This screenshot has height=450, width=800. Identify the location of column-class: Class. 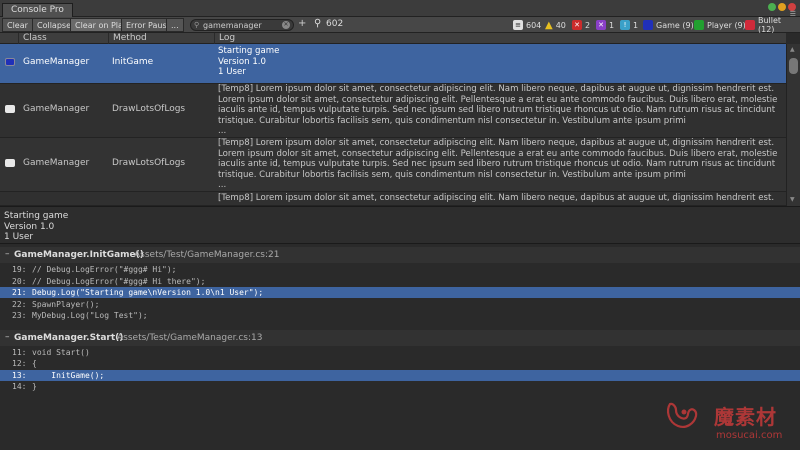
(63, 38).